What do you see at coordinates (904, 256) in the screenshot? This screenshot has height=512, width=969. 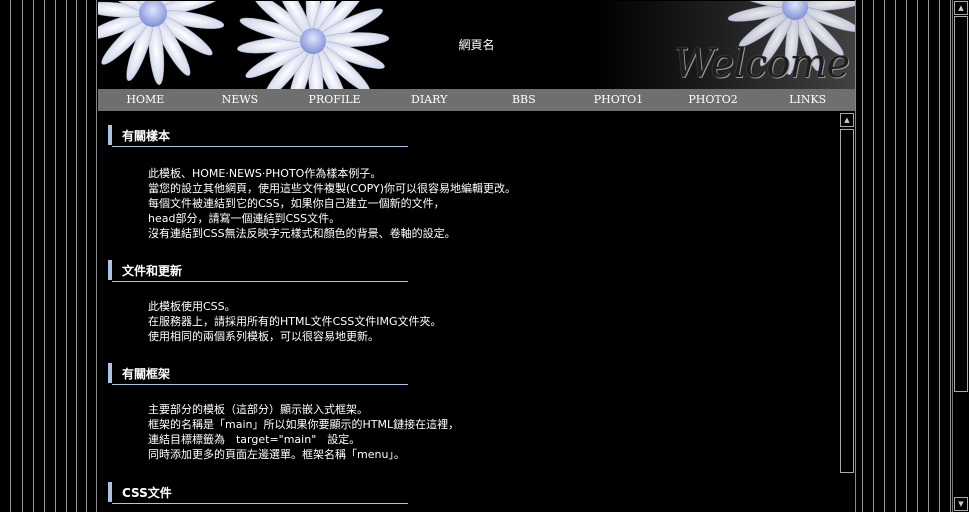 I see `right-pinstripes` at bounding box center [904, 256].